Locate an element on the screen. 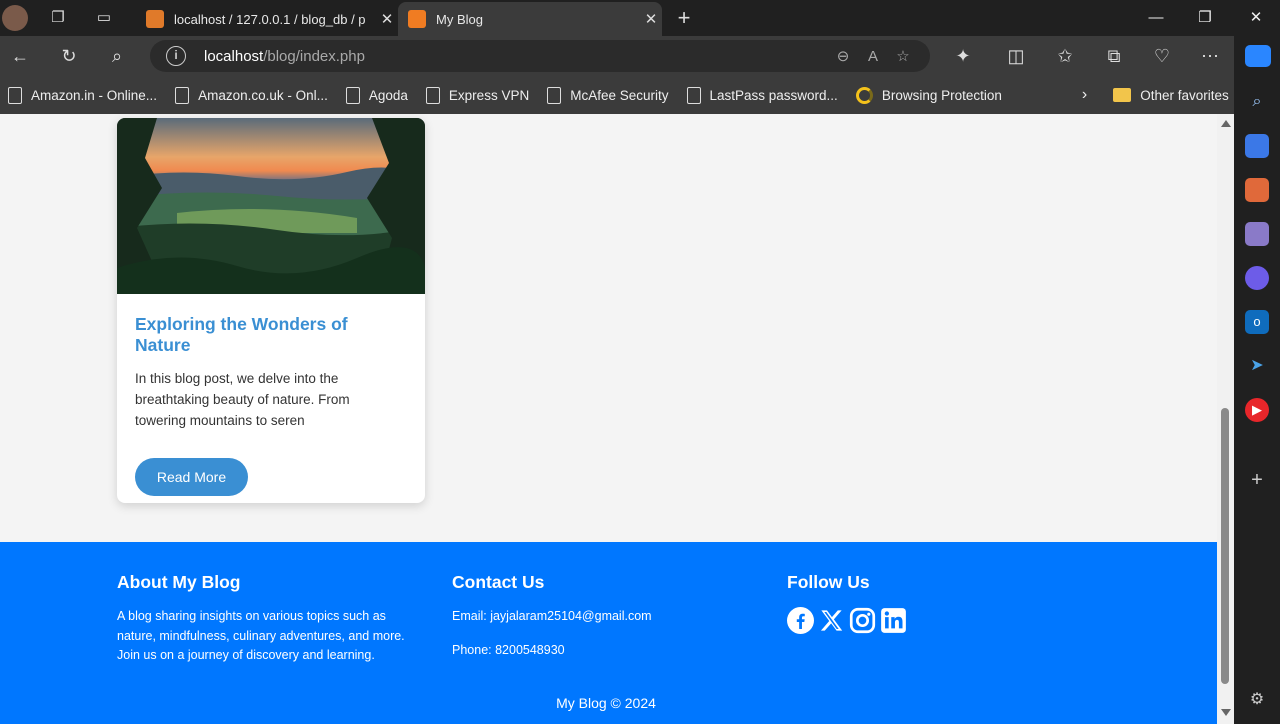  back-icon: ← is located at coordinates (20, 56).